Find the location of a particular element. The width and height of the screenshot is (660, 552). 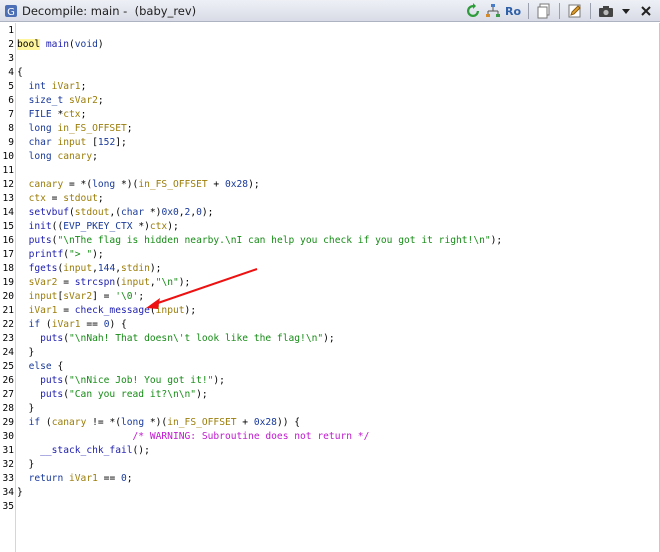

code-line: puts("\nNice Job! You got it!"); is located at coordinates (121, 381).